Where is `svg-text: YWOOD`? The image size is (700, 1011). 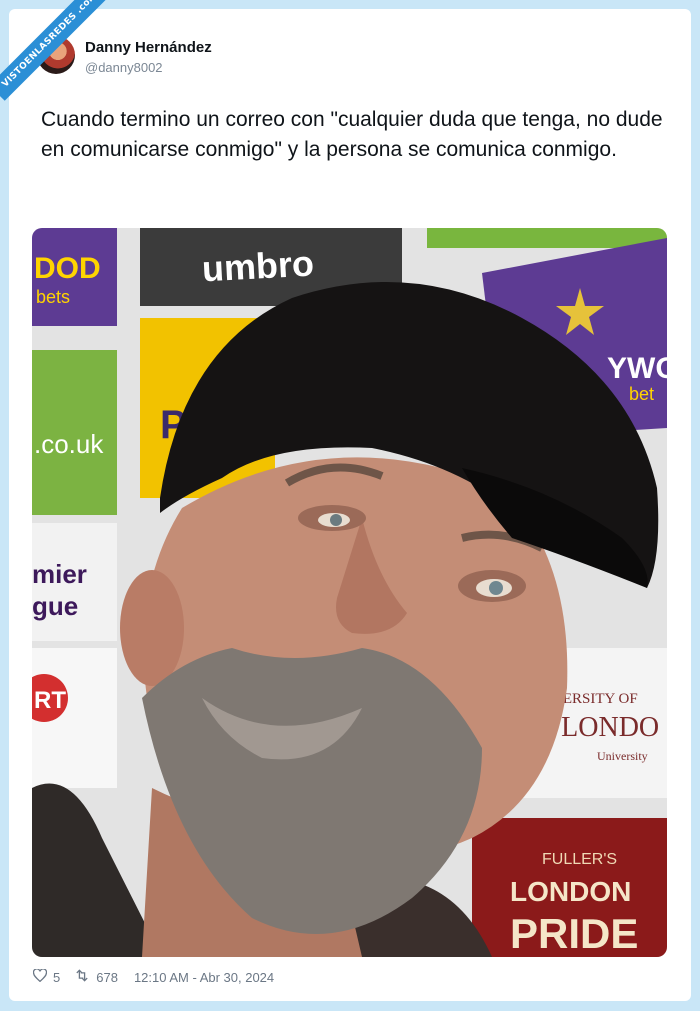 svg-text: YWOOD is located at coordinates (637, 368).